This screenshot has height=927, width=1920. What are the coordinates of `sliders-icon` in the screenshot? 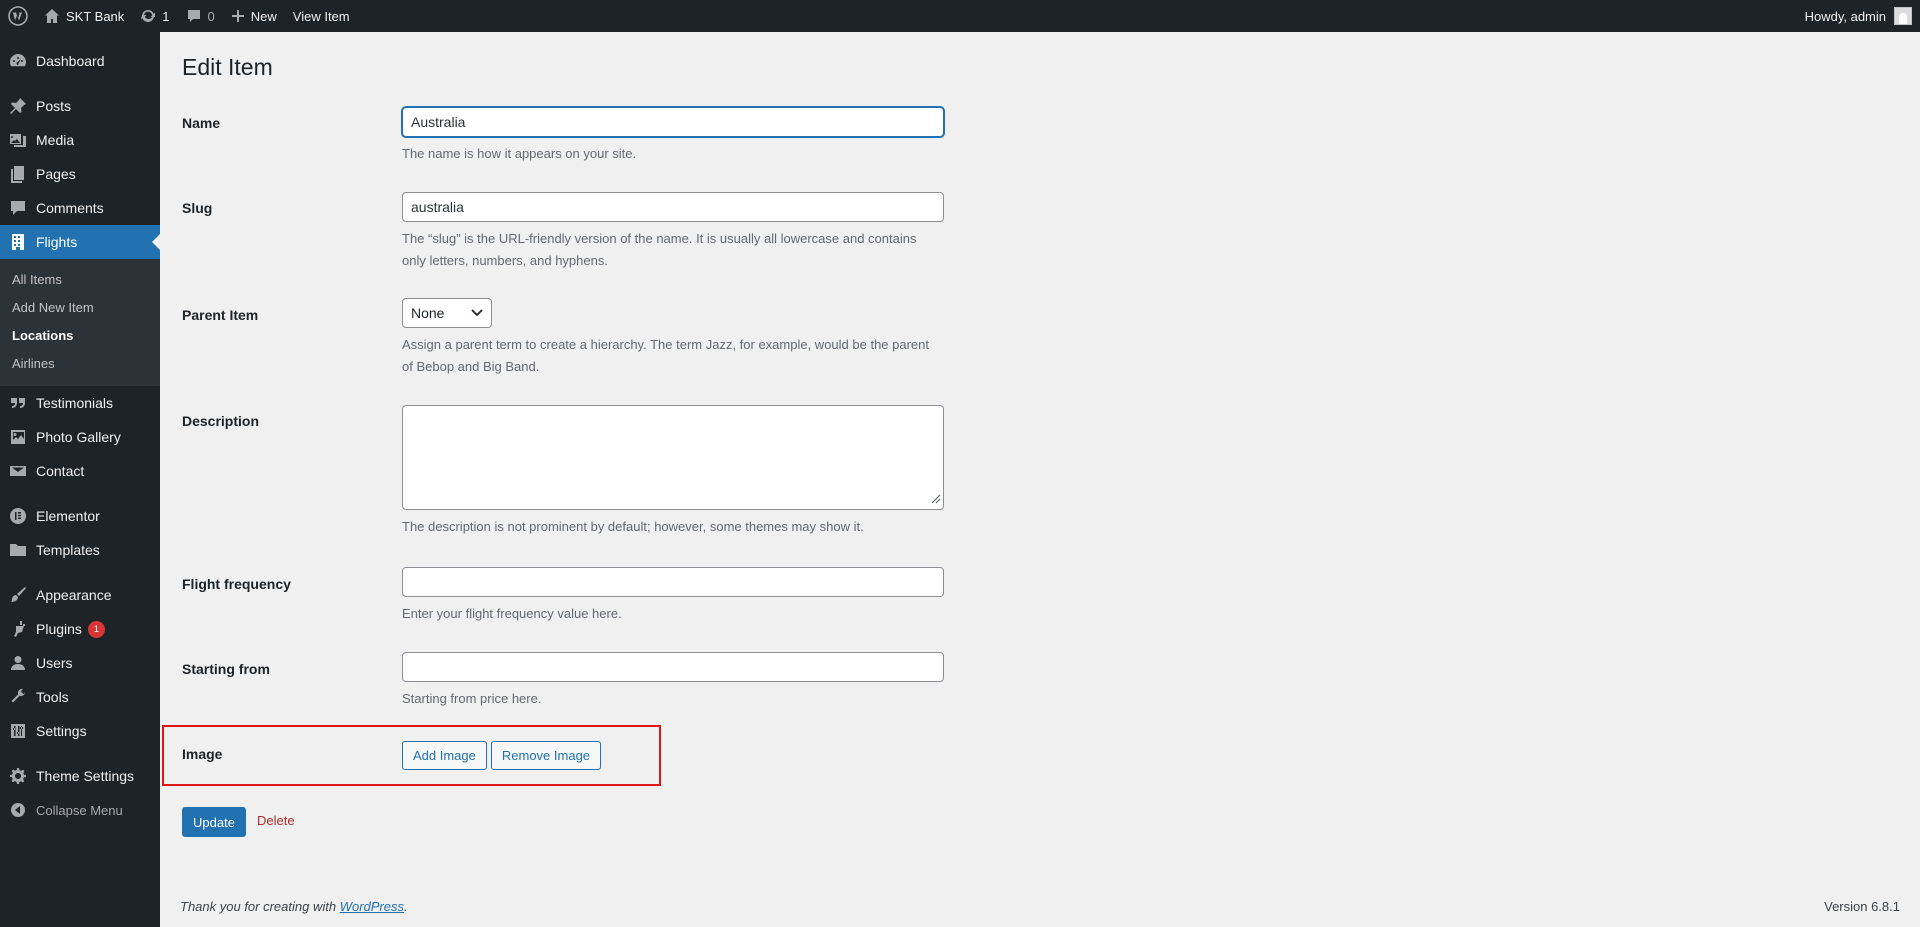 It's located at (18, 731).